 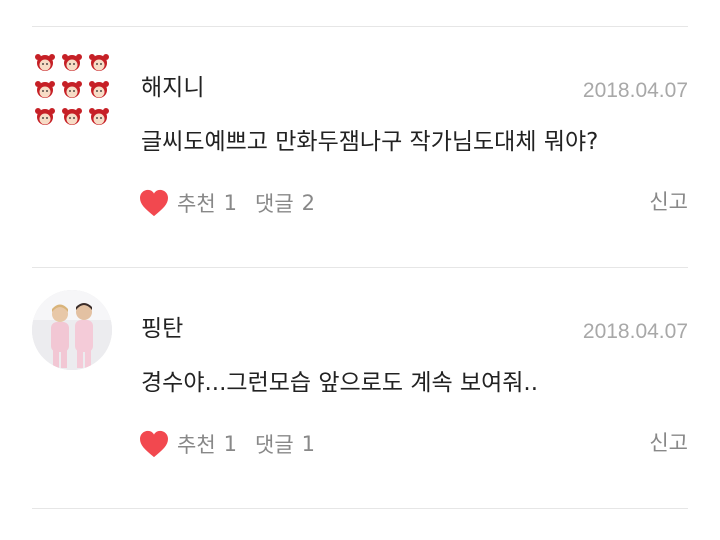 I want to click on comment-author: 핑탄, so click(x=162, y=329).